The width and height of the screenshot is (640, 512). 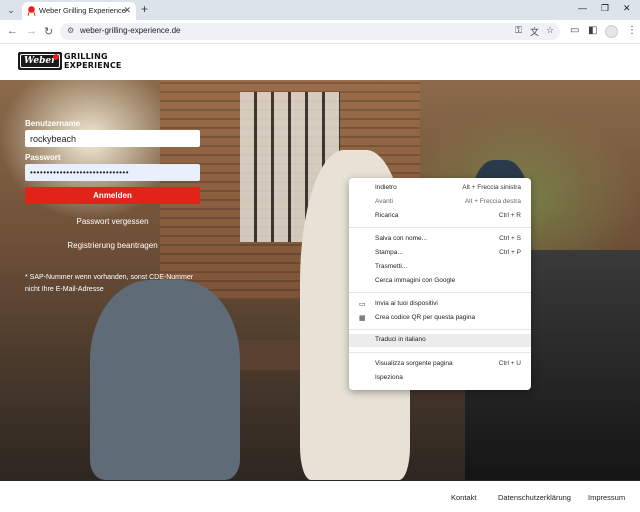 I want to click on menu-item-qr-code: ▦ Crea codice QR per questa pagina, so click(x=440, y=318).